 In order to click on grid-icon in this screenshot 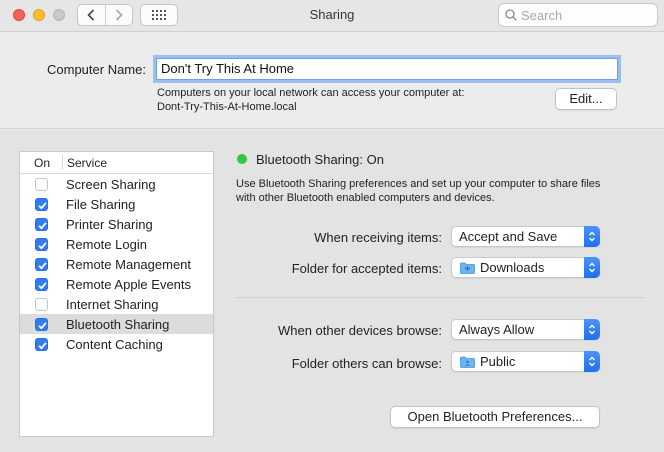, I will do `click(159, 15)`.